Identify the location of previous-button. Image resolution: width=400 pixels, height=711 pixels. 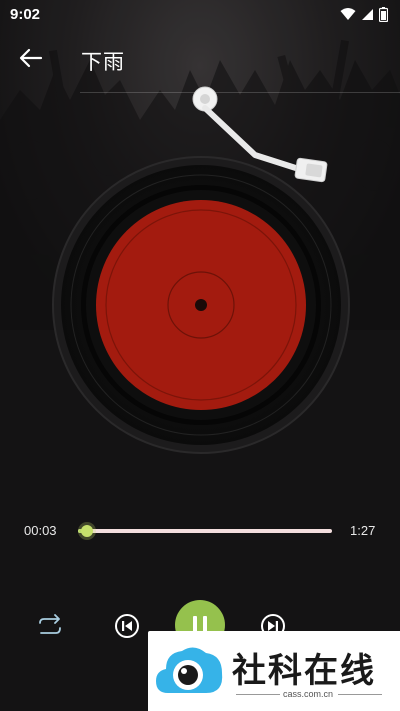
(127, 626).